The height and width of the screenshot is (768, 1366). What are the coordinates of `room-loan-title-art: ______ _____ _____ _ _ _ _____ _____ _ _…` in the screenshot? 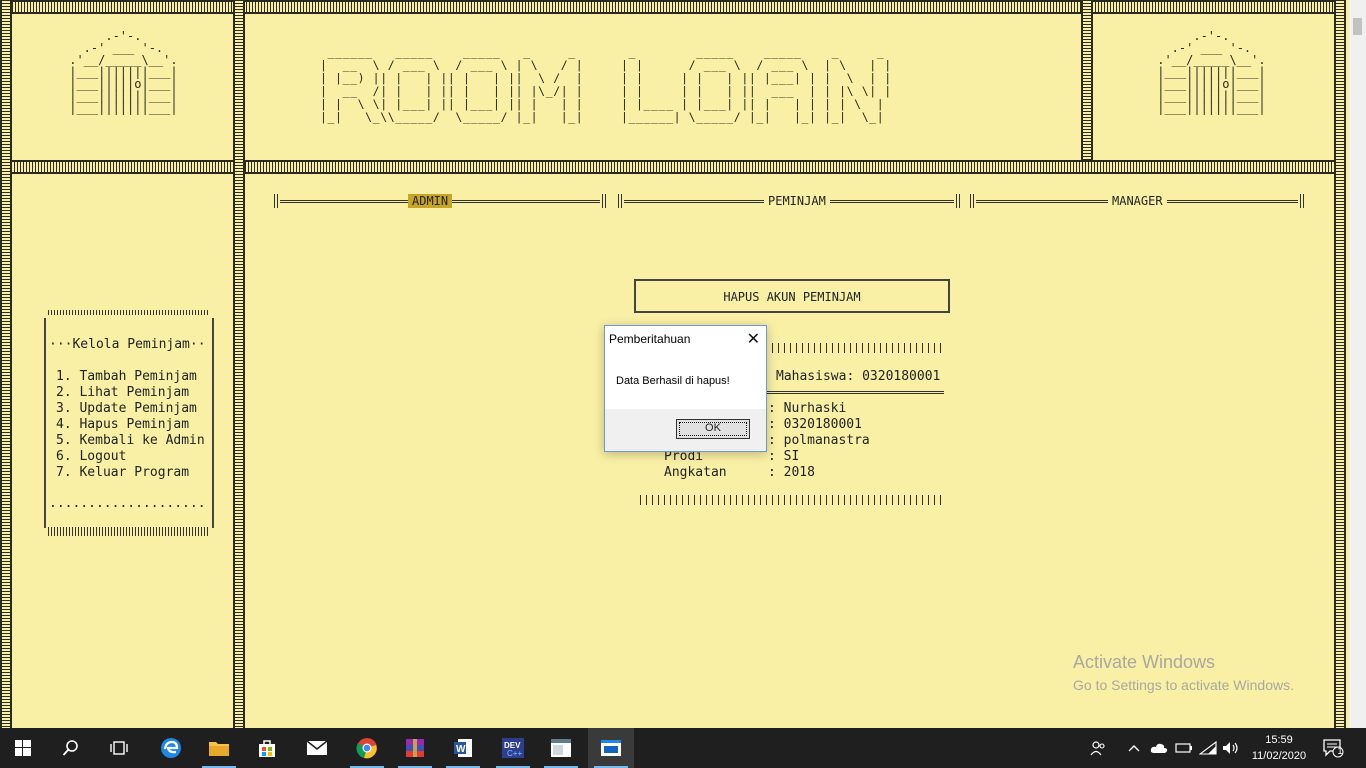 It's located at (606, 84).